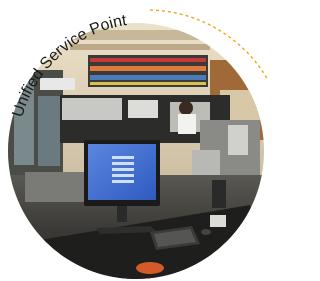 This screenshot has height=281, width=320. I want to click on equipment-rack, so click(238, 140).